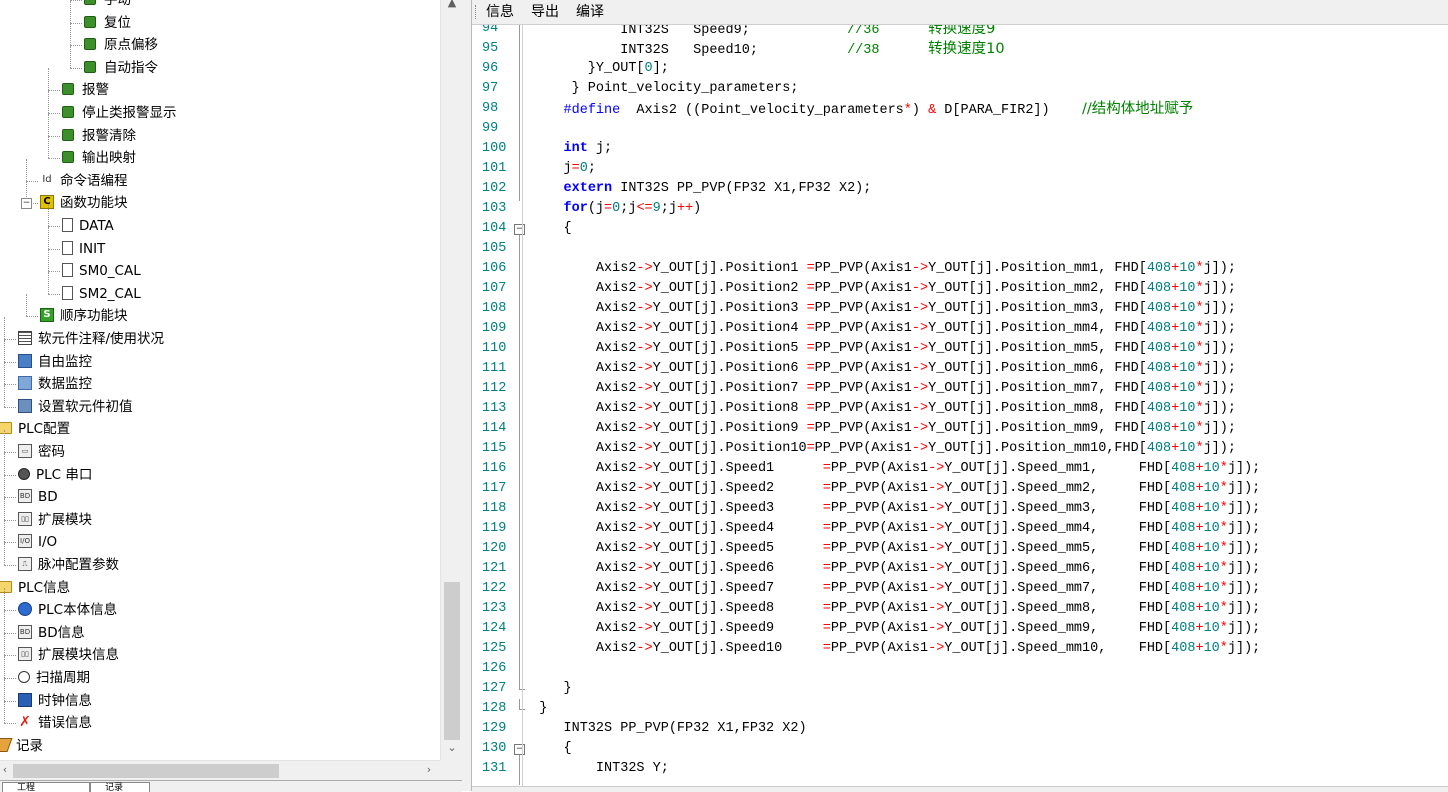 This screenshot has height=792, width=1448. What do you see at coordinates (121, 45) in the screenshot?
I see `tree-item: 原点偏移` at bounding box center [121, 45].